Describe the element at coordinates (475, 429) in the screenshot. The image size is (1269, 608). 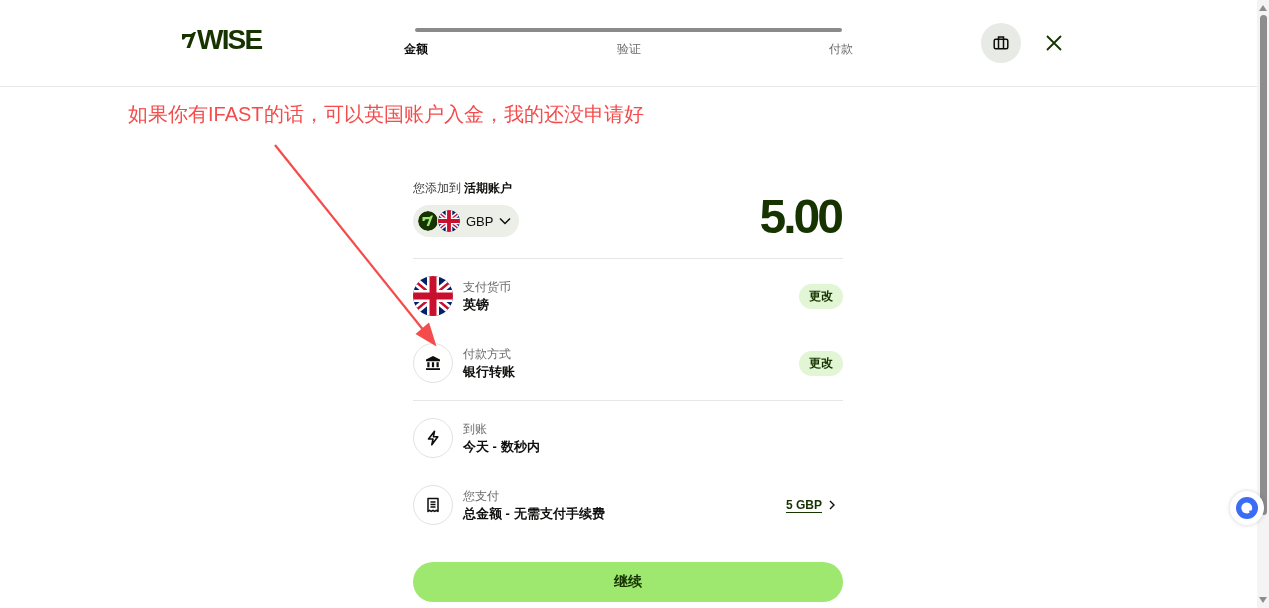
I see `detail-label: 到账` at that location.